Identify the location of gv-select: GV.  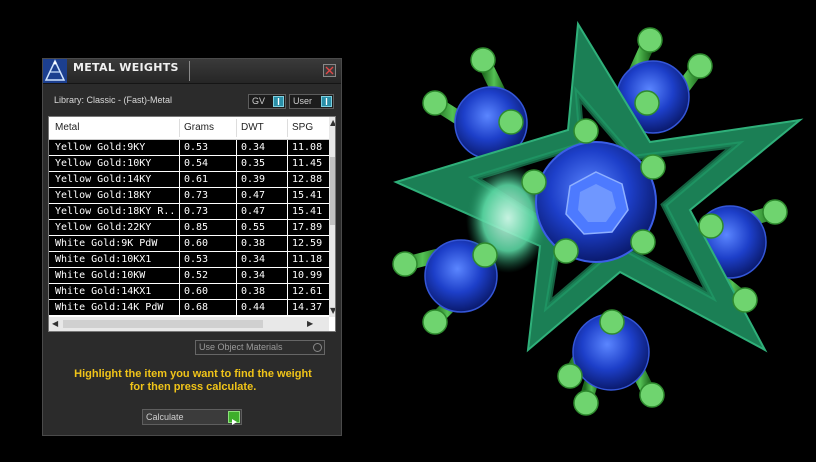
(267, 101).